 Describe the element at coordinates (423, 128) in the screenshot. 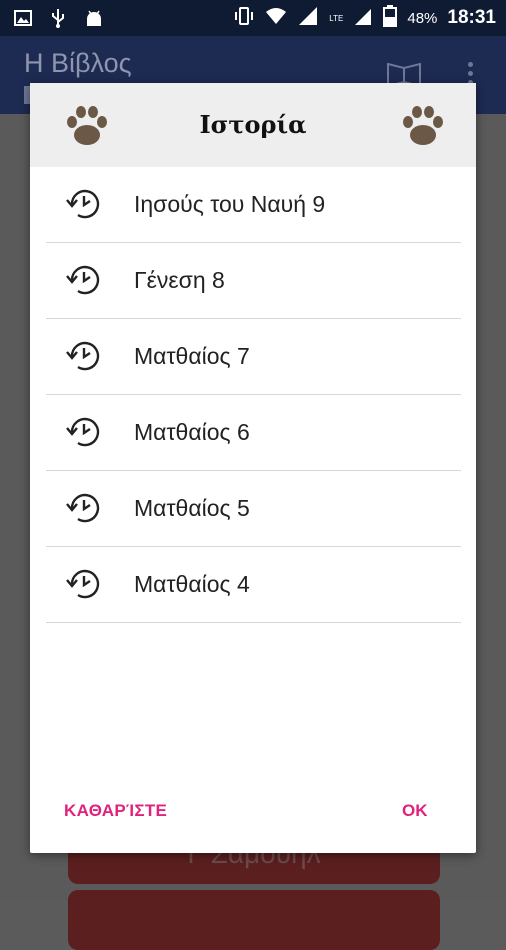

I see `paw-icon` at that location.